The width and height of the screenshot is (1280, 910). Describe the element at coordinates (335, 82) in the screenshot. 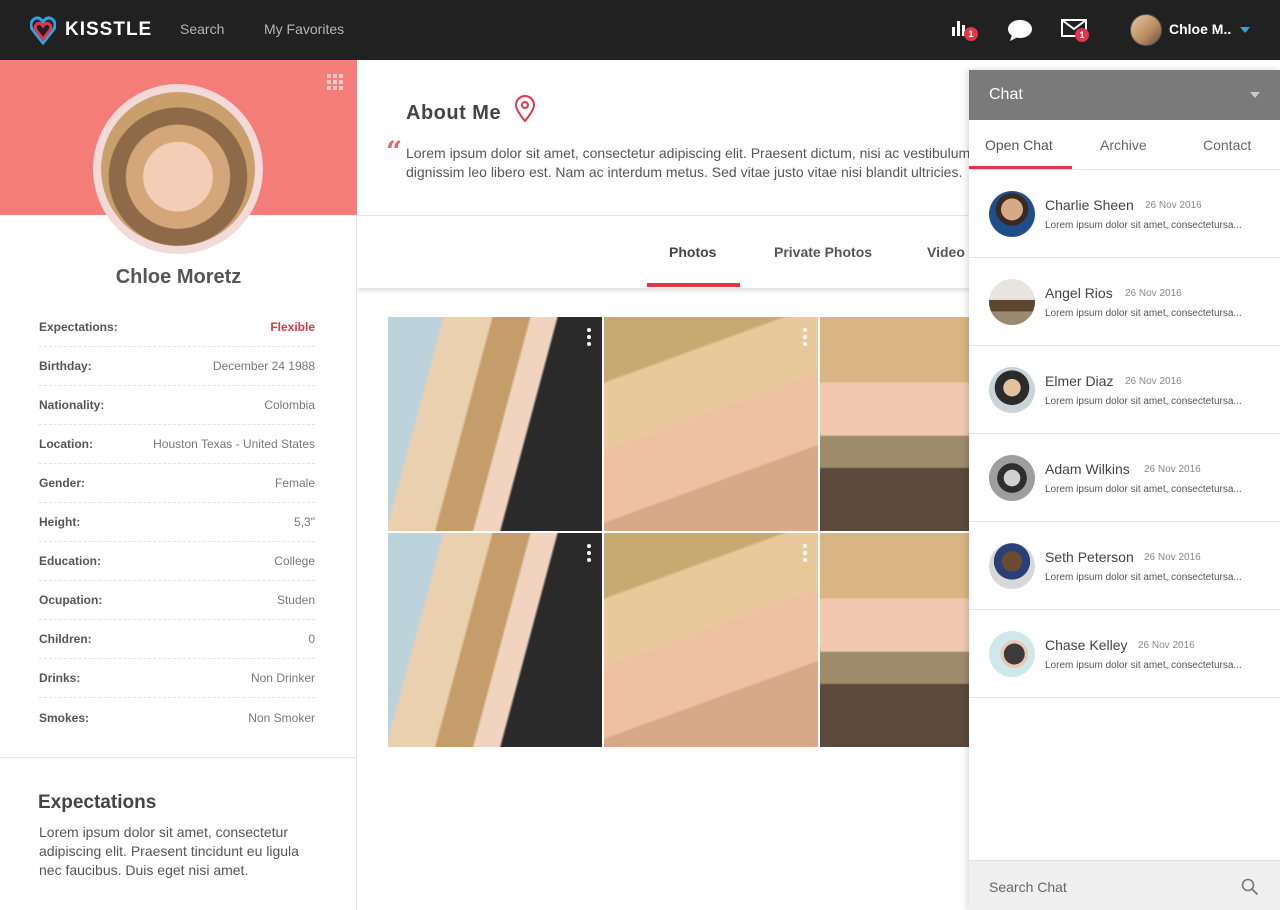

I see `grid-menu-icon` at that location.